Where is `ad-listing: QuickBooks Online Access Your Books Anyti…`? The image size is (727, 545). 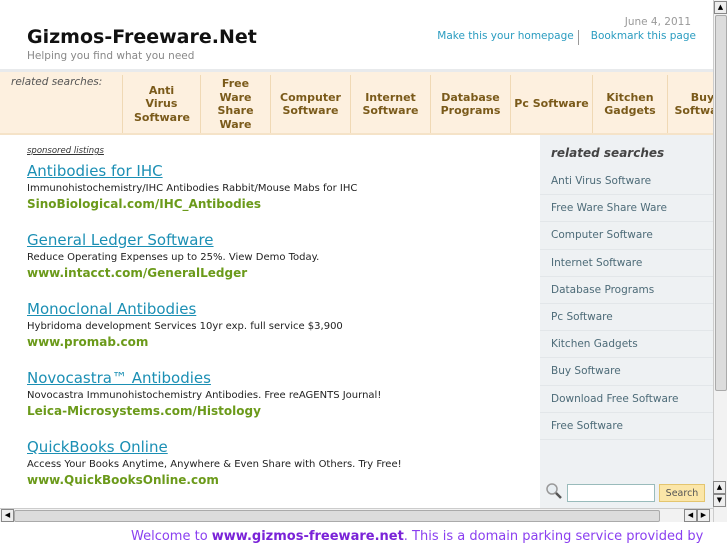 ad-listing: QuickBooks Online Access Your Books Anyti… is located at coordinates (277, 462).